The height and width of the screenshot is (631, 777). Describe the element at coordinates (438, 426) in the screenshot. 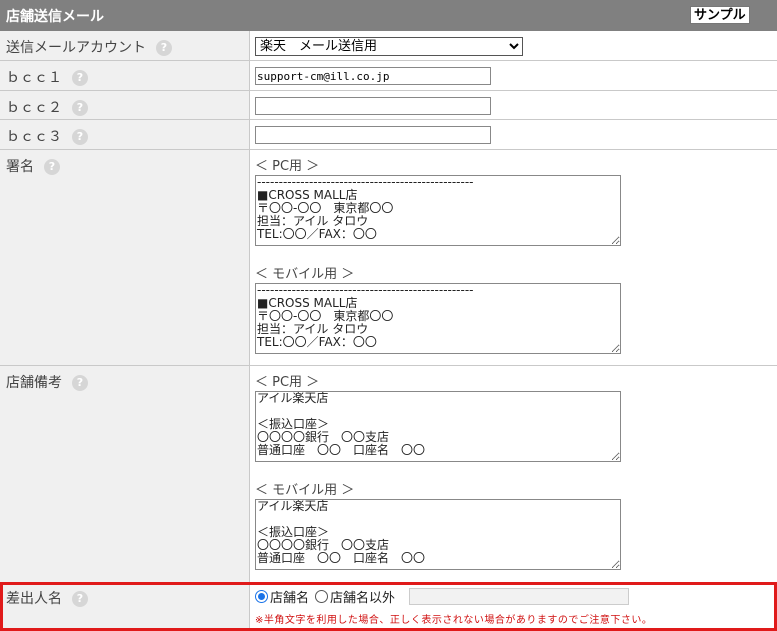

I see `remarks-pc-textarea: アイル楽天店 ＜振込口座＞ 〇〇〇〇銀行 〇〇支店 普通口座 〇〇 口座名 〇〇` at that location.